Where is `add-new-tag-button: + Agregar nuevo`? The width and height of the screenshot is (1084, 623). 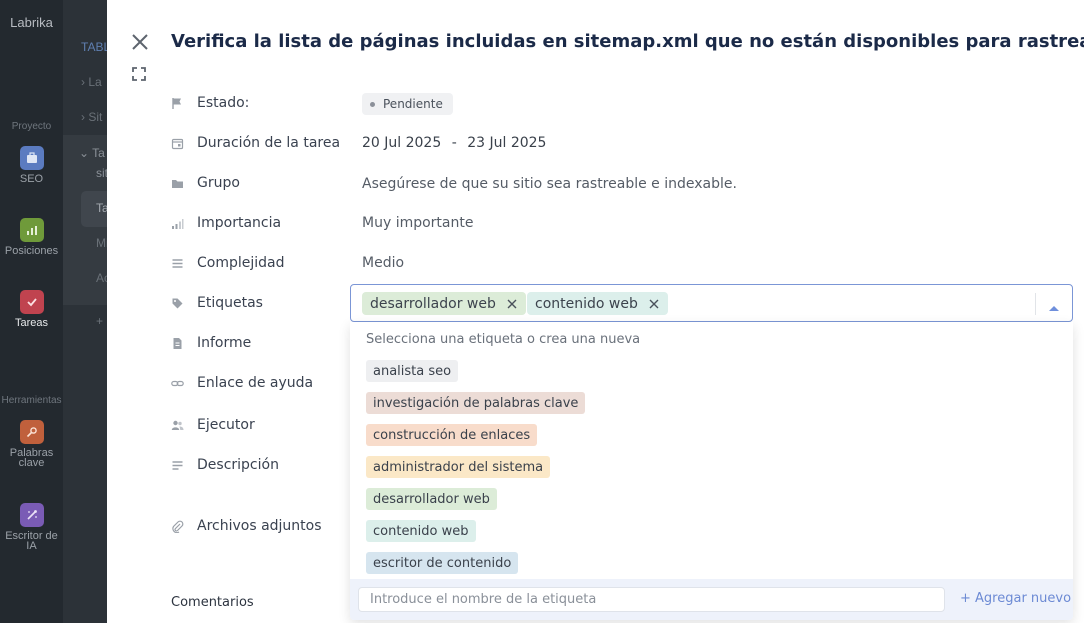
add-new-tag-button: + Agregar nuevo is located at coordinates (1015, 598).